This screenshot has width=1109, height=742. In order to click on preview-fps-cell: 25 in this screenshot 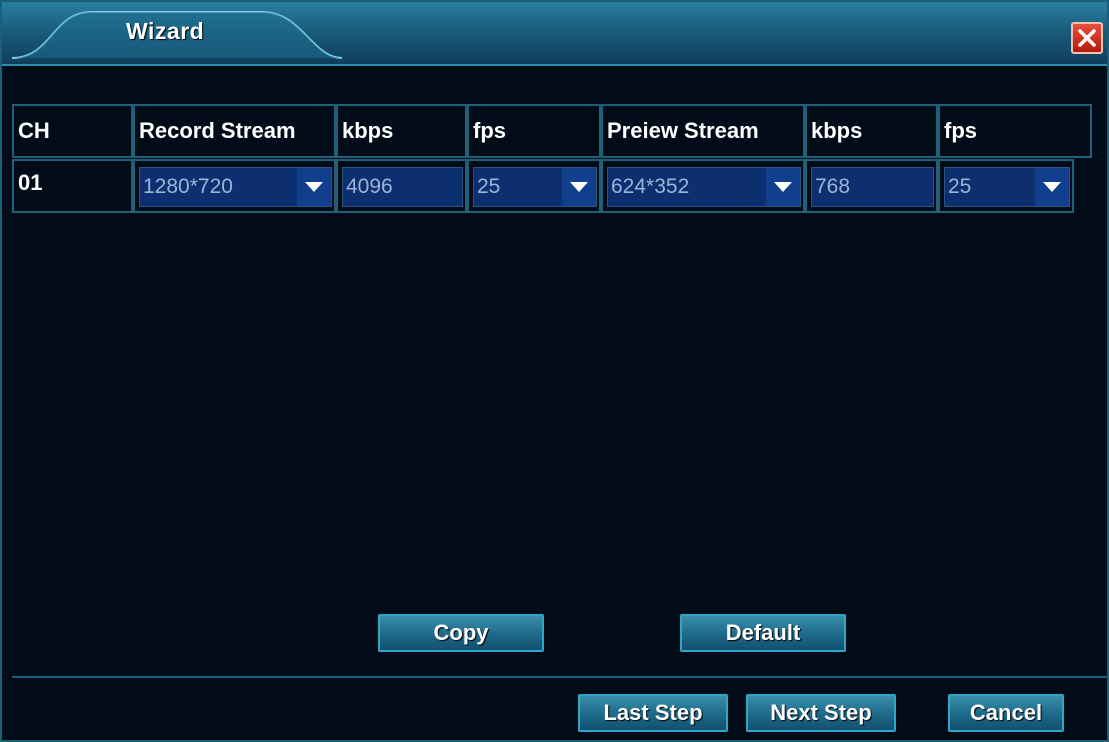, I will do `click(1006, 186)`.